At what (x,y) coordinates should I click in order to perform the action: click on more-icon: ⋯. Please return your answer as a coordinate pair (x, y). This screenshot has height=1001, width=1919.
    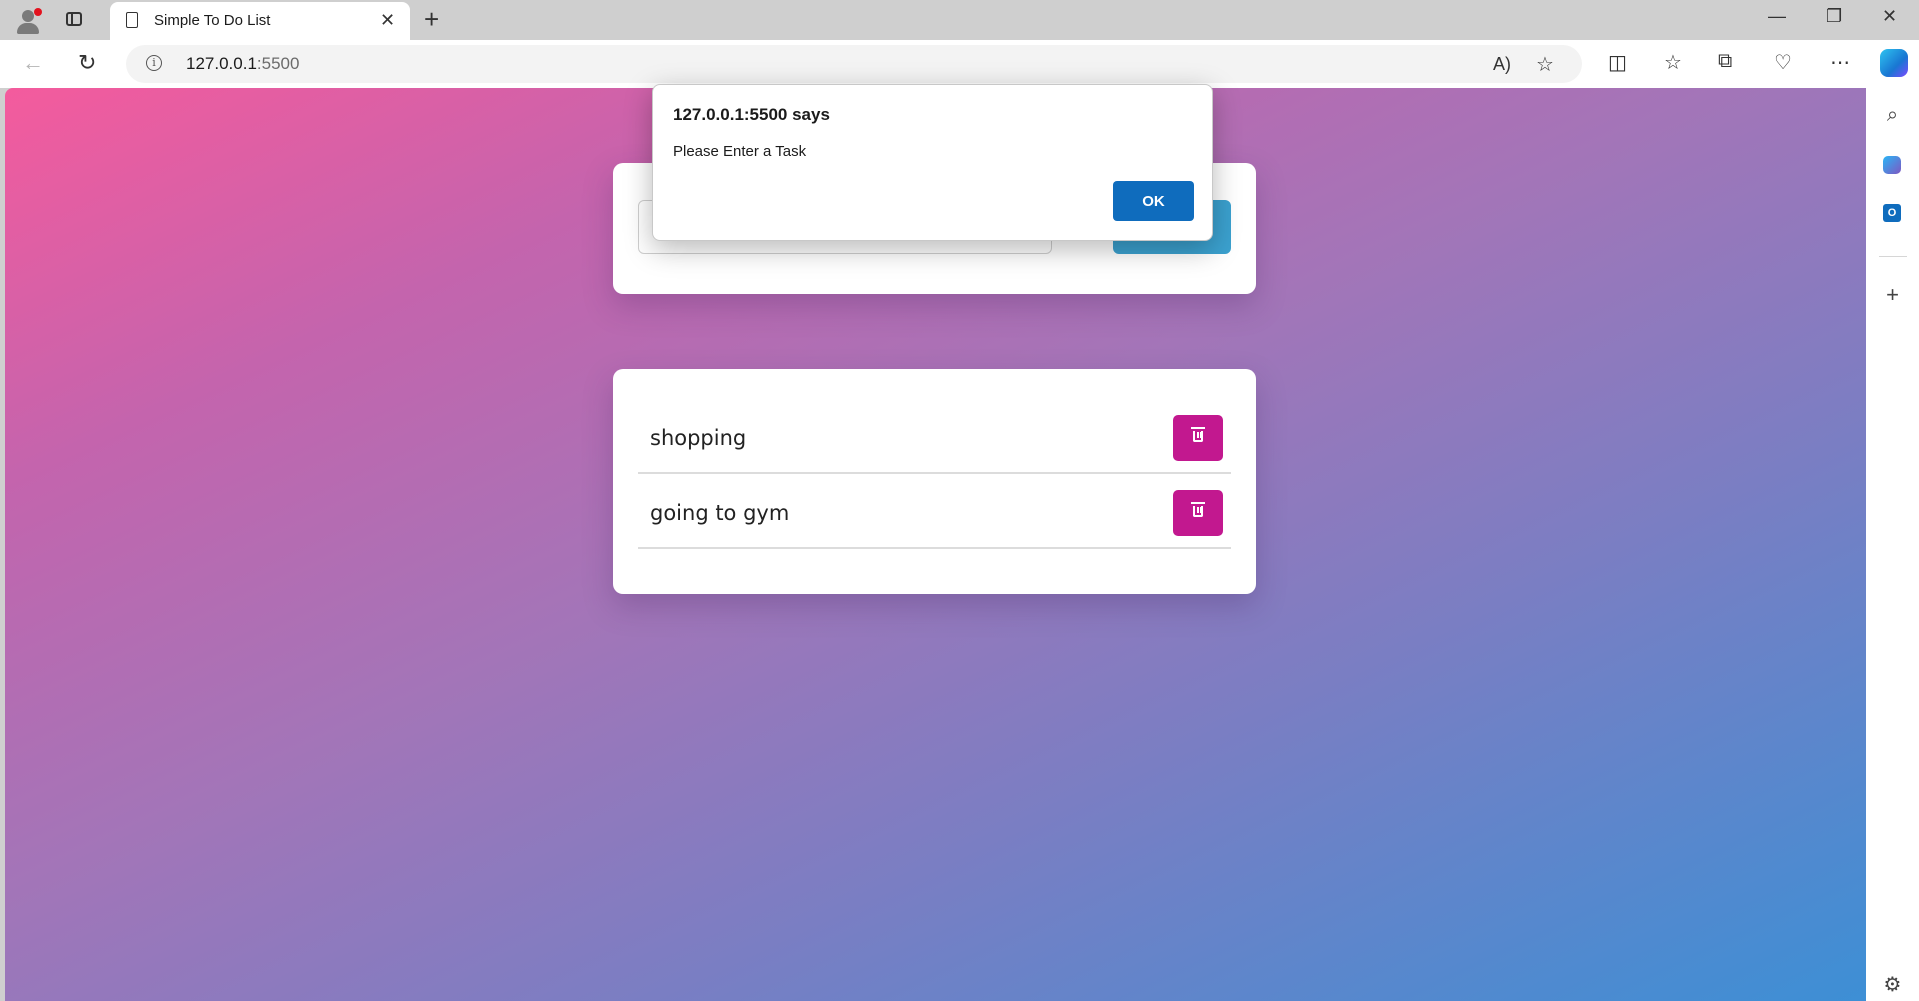
    Looking at the image, I should click on (1840, 62).